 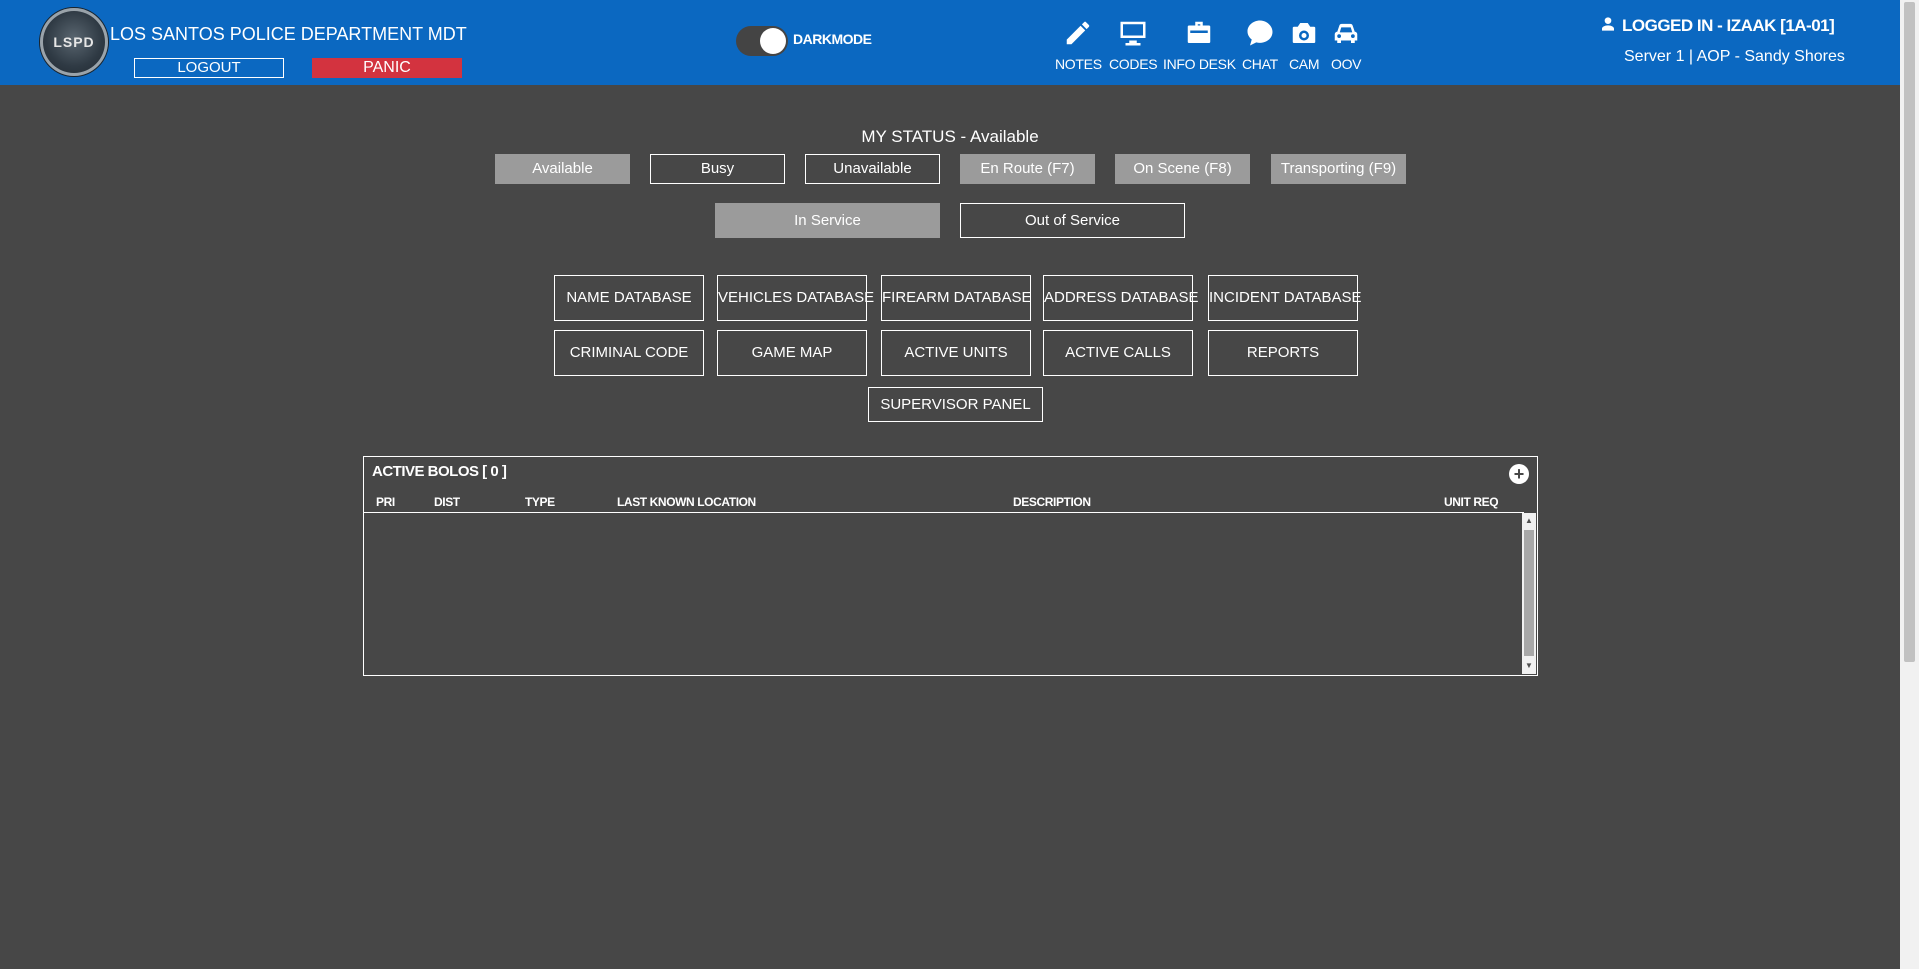 What do you see at coordinates (795, 298) in the screenshot?
I see `vehicles-database-button: VEHICLES DATABASE` at bounding box center [795, 298].